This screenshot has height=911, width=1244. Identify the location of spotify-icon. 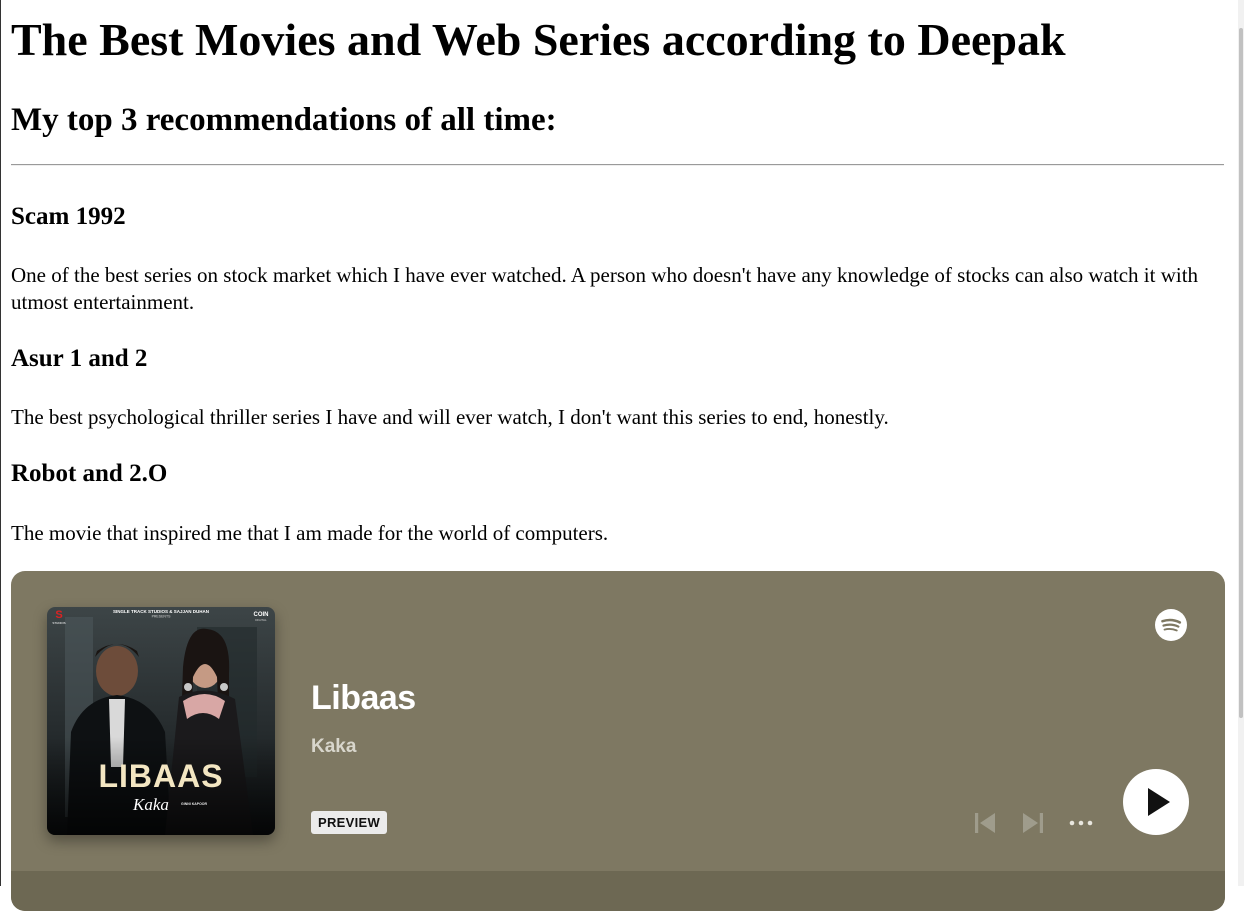
(1171, 625).